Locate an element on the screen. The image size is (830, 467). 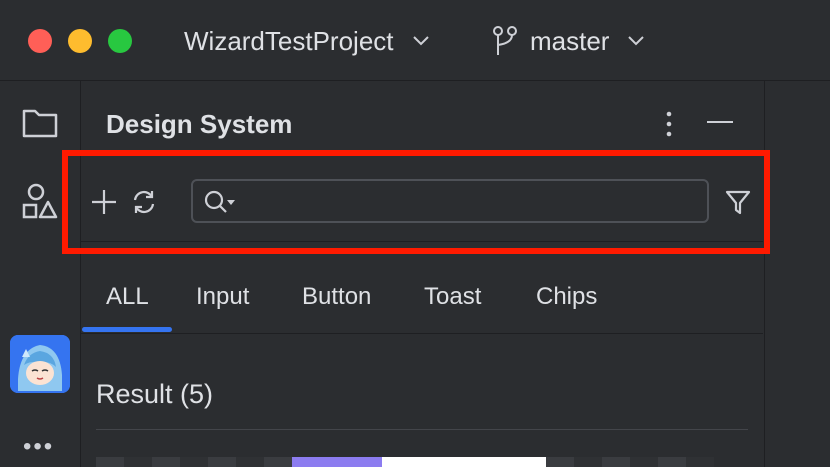
tool-window-bar: ••• is located at coordinates (40, 274).